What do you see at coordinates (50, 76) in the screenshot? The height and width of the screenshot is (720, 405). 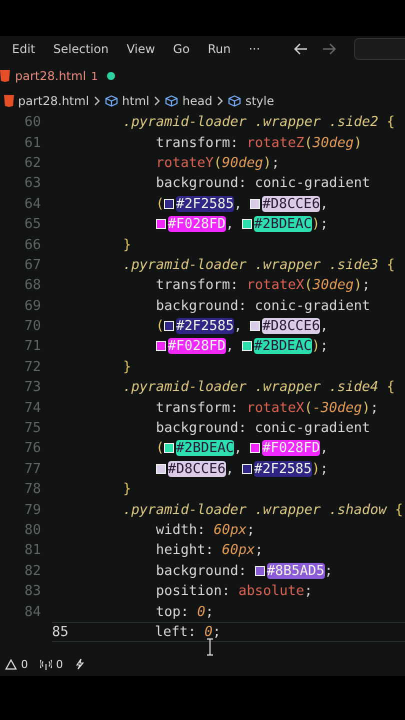 I see `tab-title: part28.html` at bounding box center [50, 76].